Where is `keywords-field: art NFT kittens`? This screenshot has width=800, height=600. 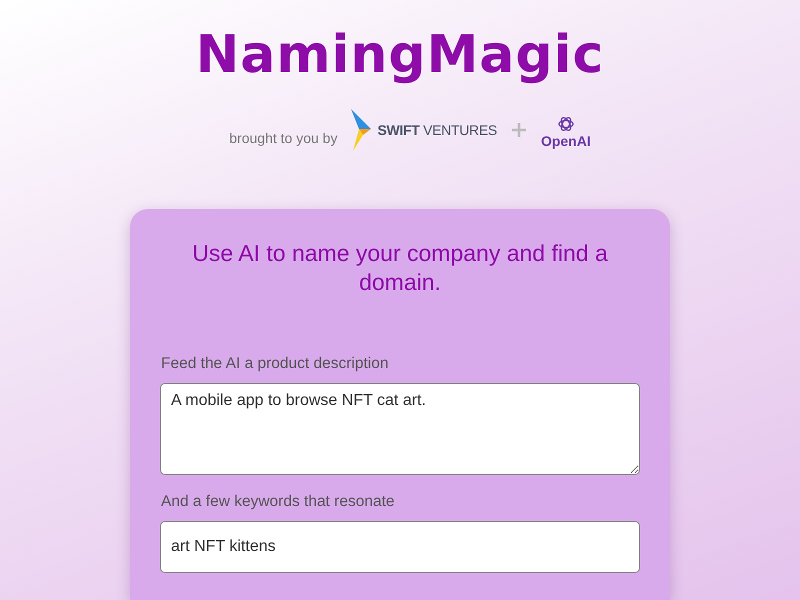
keywords-field: art NFT kittens is located at coordinates (400, 547).